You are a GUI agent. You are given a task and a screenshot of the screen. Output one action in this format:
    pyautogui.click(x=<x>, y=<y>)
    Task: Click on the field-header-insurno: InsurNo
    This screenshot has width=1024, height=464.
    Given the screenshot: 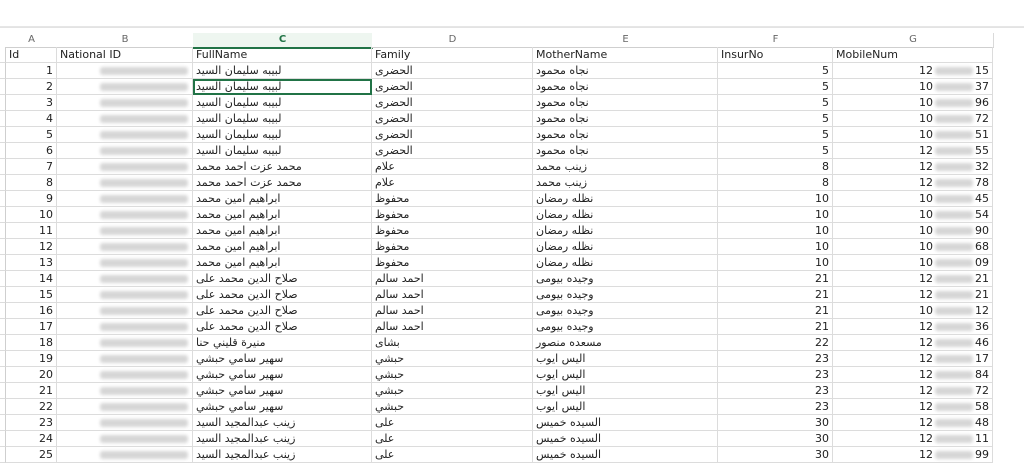 What is the action you would take?
    pyautogui.click(x=775, y=55)
    